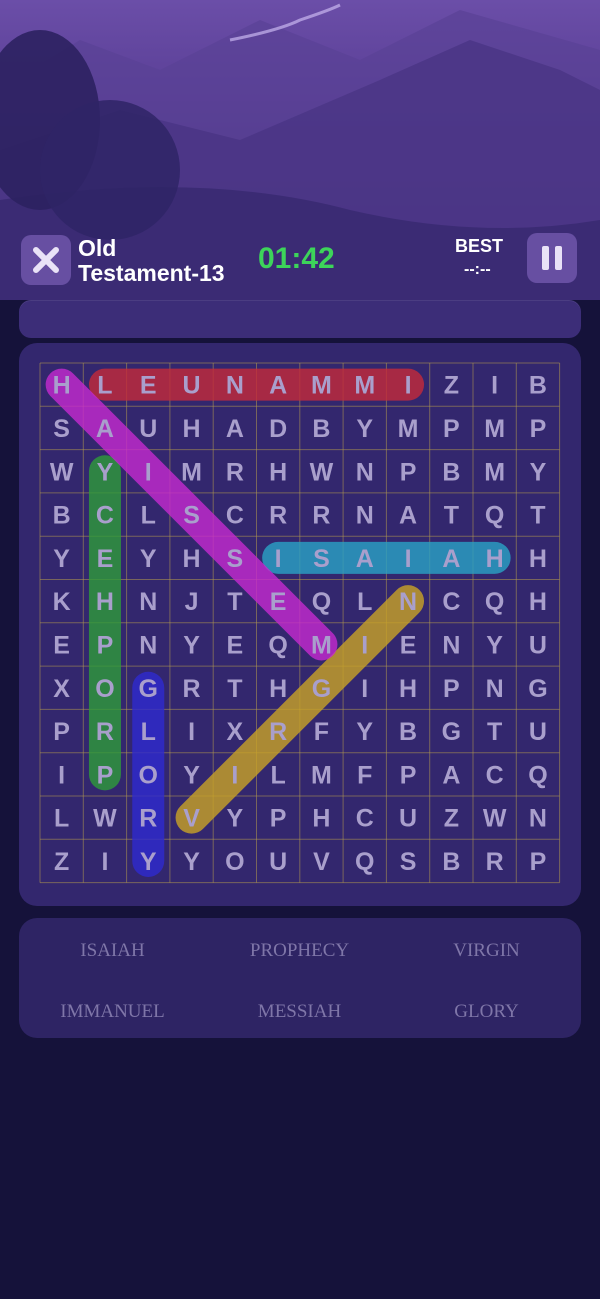 This screenshot has height=1299, width=600. What do you see at coordinates (192, 602) in the screenshot?
I see `grid-letter: J` at bounding box center [192, 602].